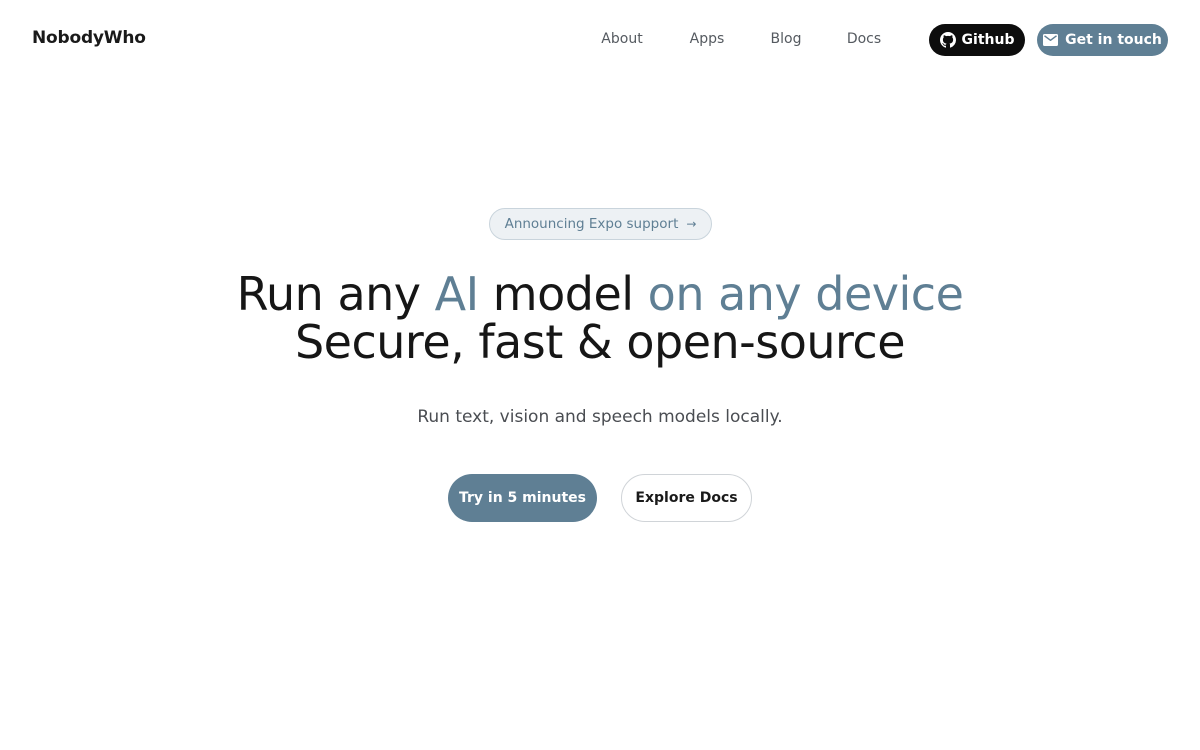 This screenshot has width=1200, height=750. I want to click on explore-docs-button: Explore Docs, so click(686, 498).